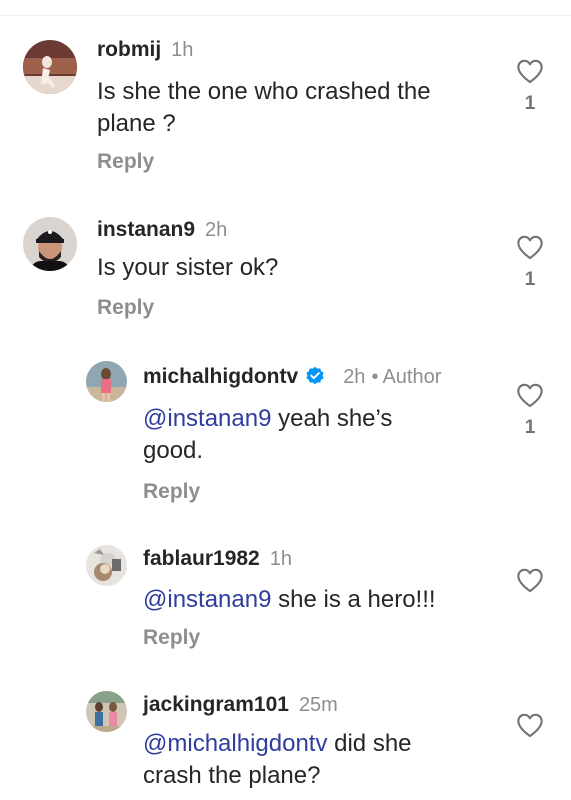  I want to click on comment-text: @instanan9 she is a hero!!!, so click(323, 600).